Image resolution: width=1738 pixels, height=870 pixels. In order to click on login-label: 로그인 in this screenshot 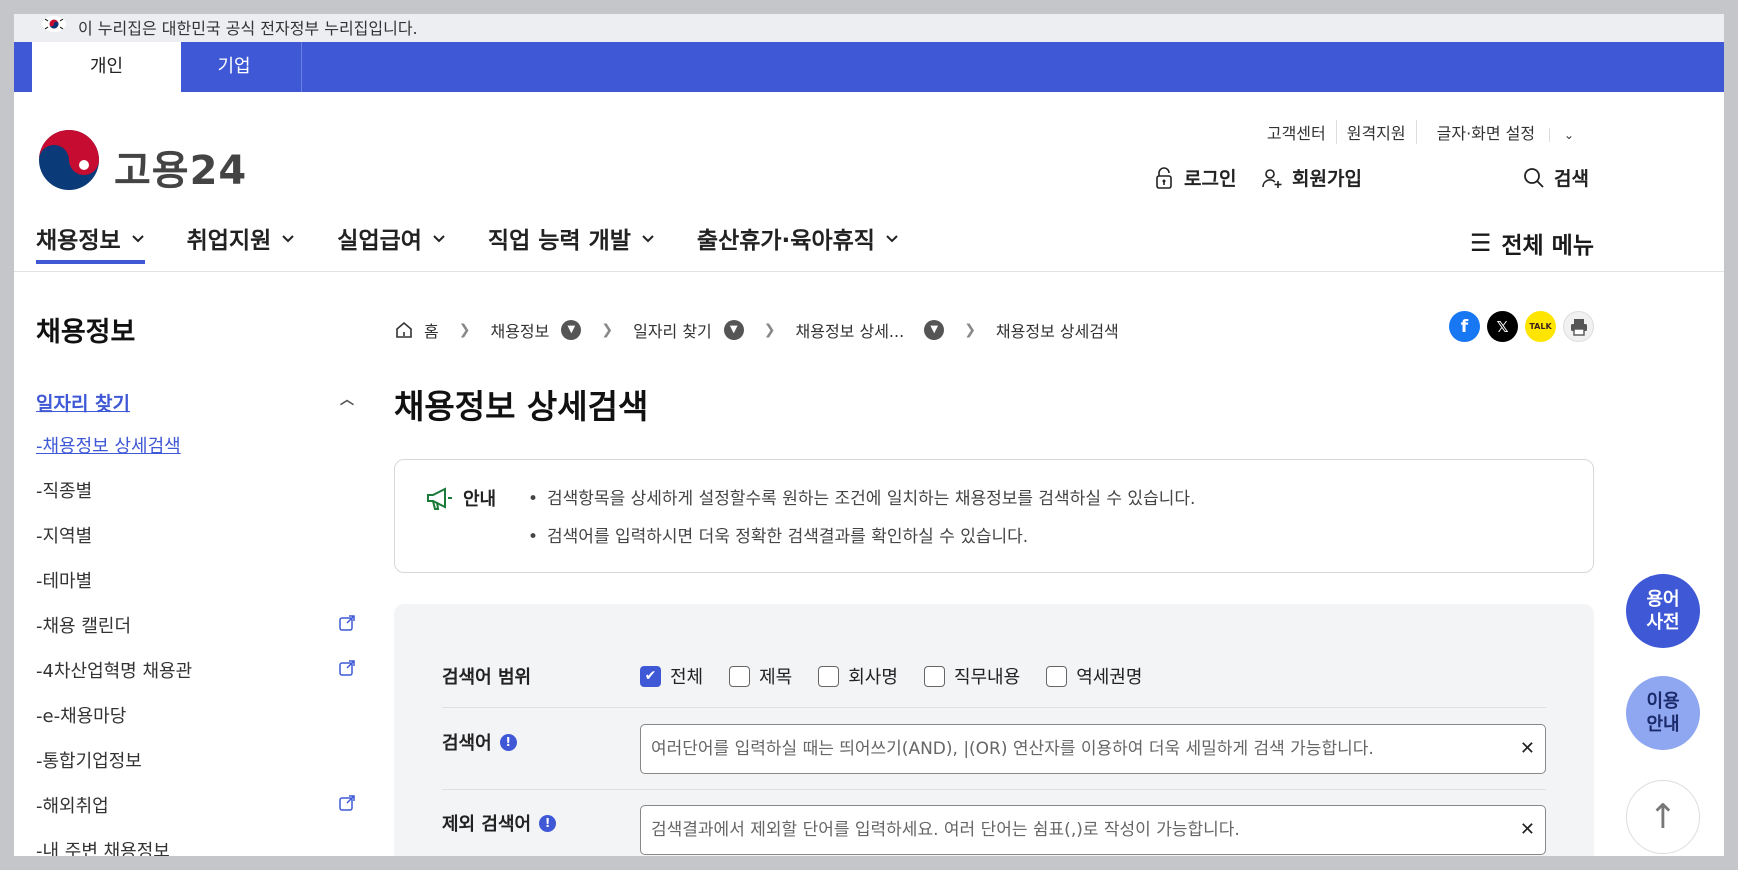, I will do `click(1210, 179)`.